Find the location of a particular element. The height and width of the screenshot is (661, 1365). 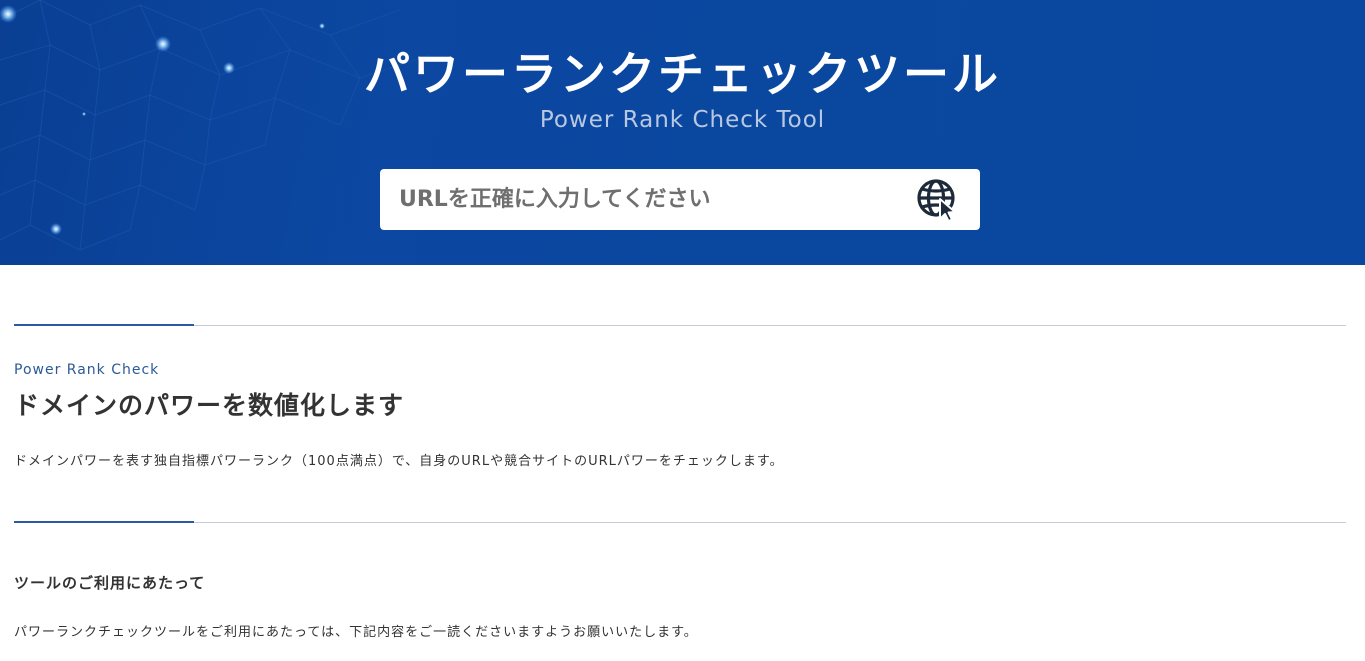

url-search-form is located at coordinates (680, 199).